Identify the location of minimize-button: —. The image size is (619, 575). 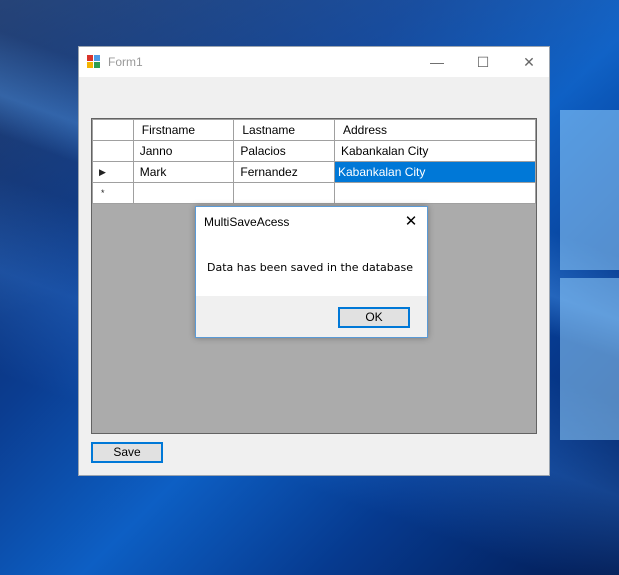
(437, 62).